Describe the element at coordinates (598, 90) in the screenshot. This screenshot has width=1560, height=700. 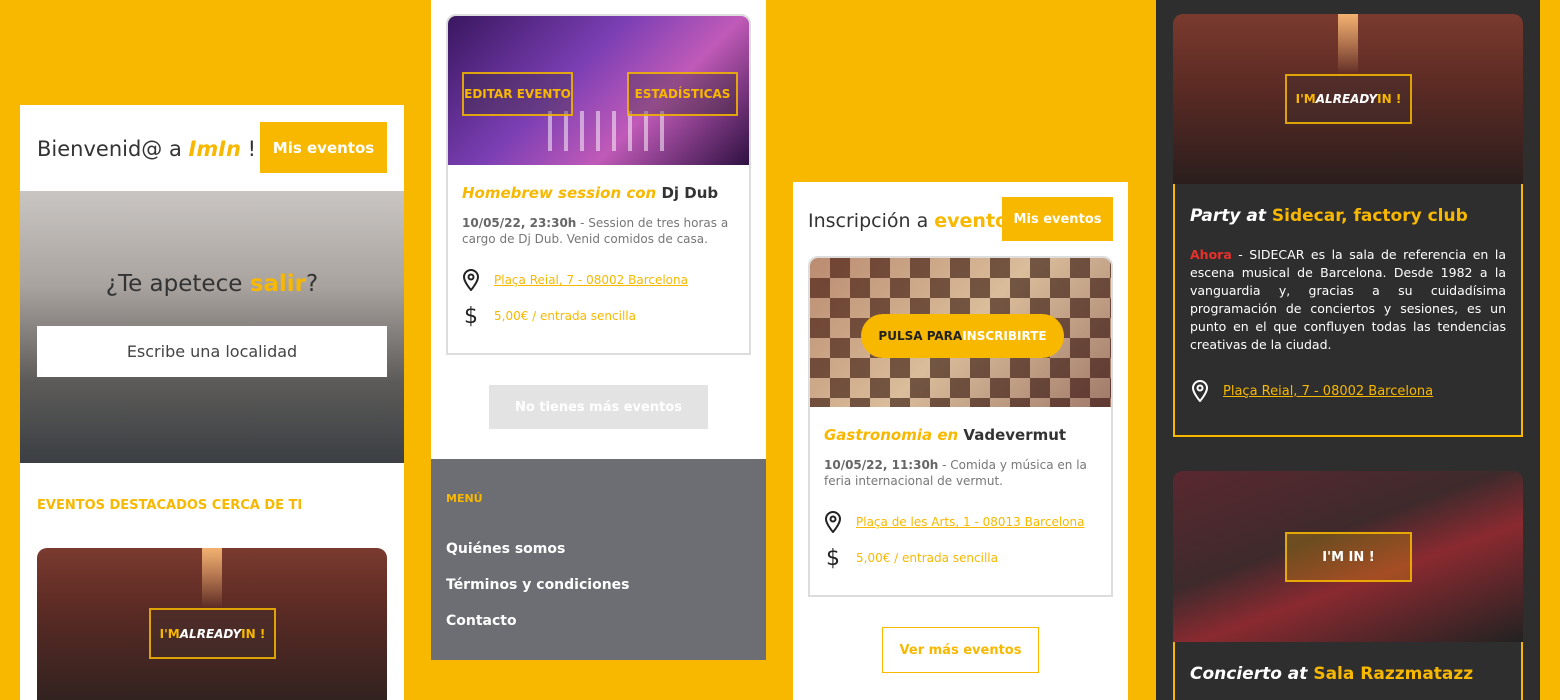
I see `event-image: EDITAR EVENTO ESTADÍSTICAS` at that location.